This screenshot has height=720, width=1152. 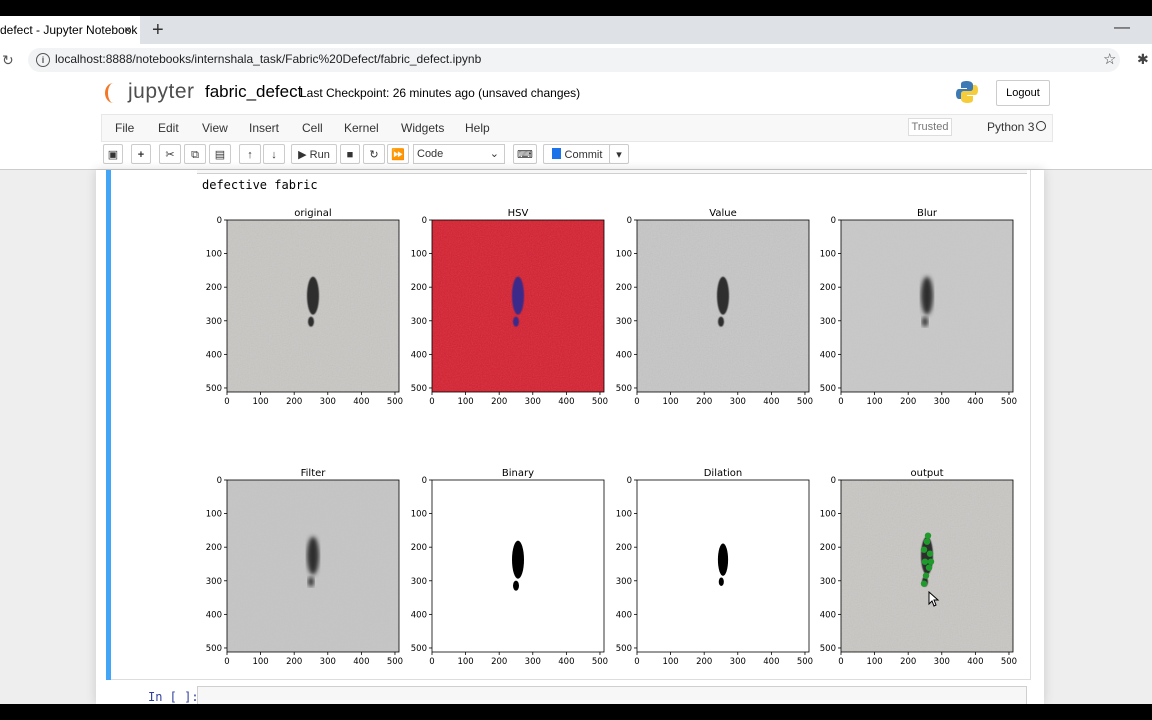 What do you see at coordinates (161, 92) in the screenshot?
I see `jupyter-logo-text: jupyter` at bounding box center [161, 92].